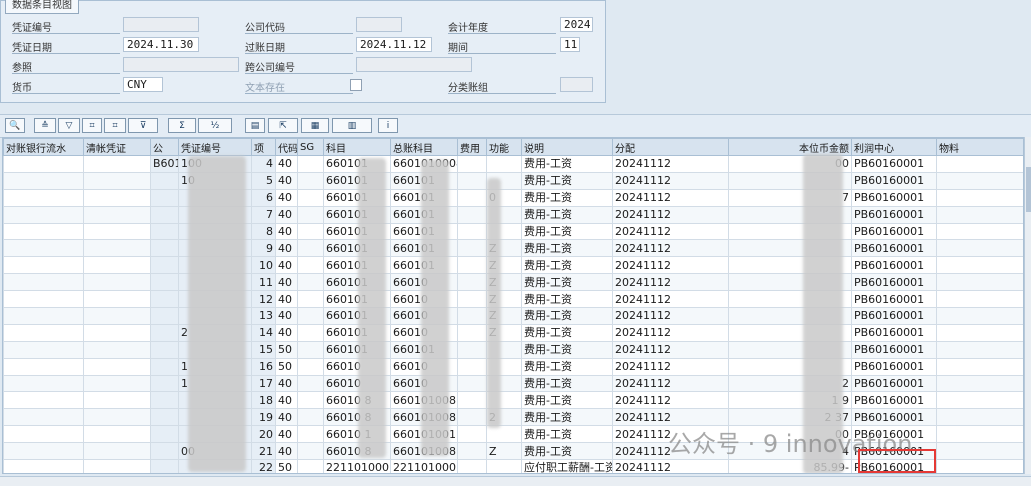 The width and height of the screenshot is (1031, 486). I want to click on column-header: 费用, so click(472, 147).